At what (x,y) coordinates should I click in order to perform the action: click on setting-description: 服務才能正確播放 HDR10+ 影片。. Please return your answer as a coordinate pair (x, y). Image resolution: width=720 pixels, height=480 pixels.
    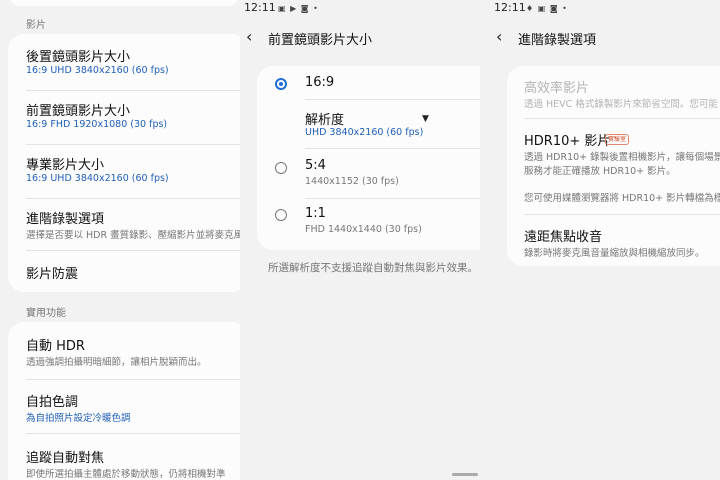
    Looking at the image, I should click on (600, 171).